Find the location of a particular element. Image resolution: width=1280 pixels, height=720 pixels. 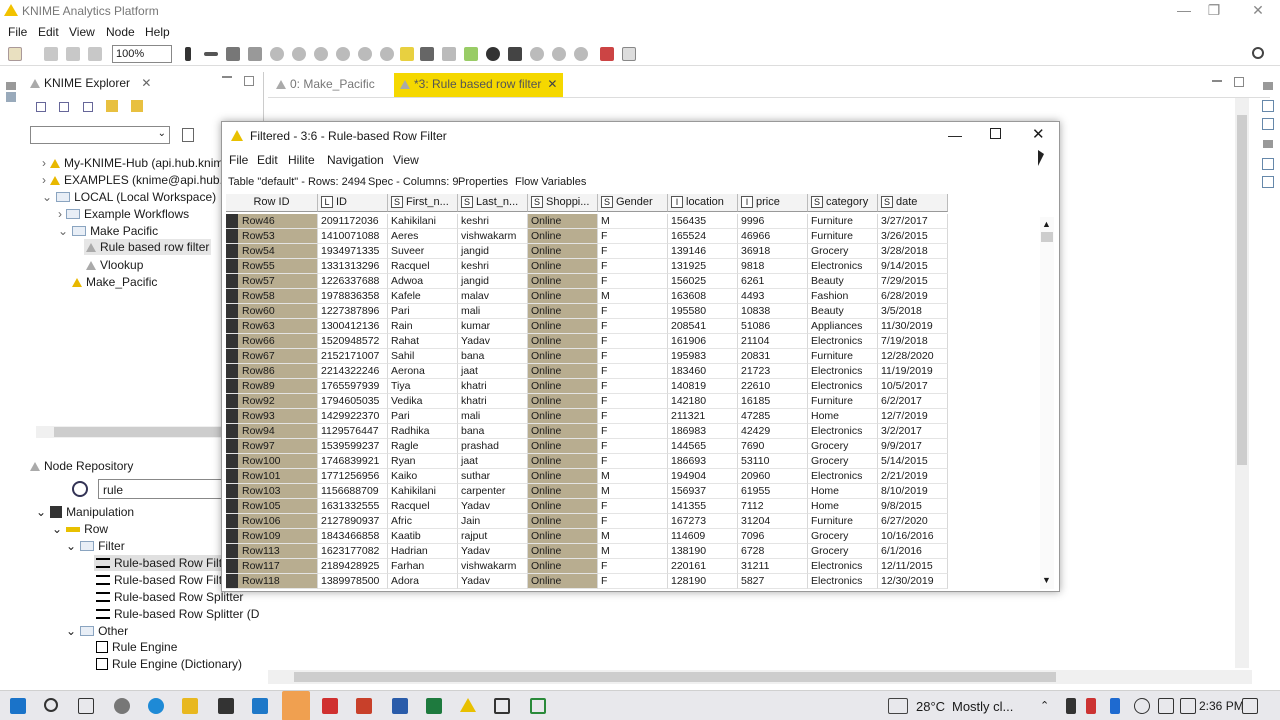

row-id-cell: Row63 is located at coordinates (272, 326).